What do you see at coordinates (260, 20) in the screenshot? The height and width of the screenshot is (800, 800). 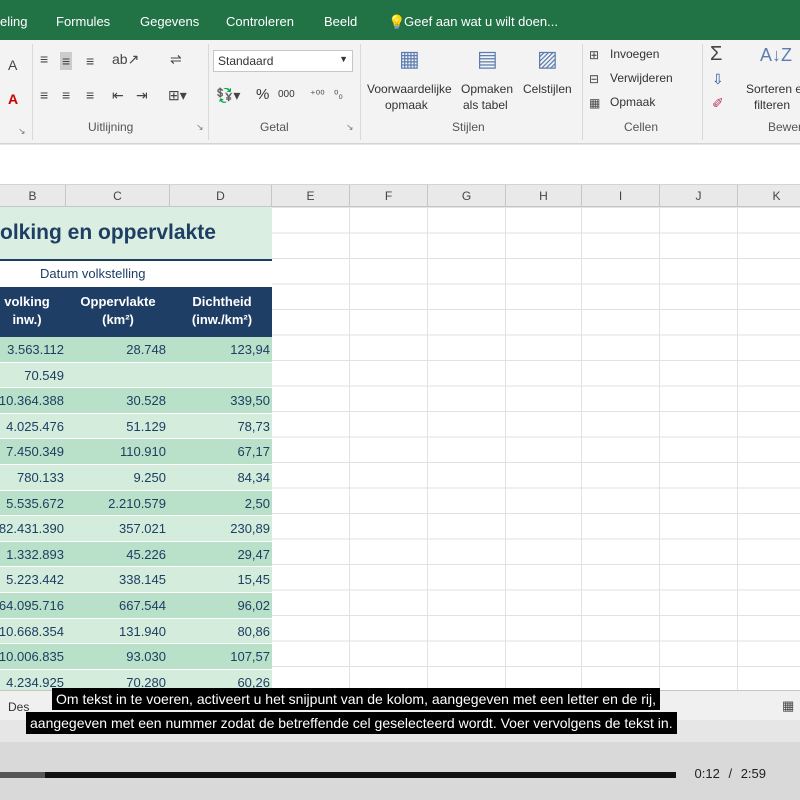 I see `tab-review: Controleren` at bounding box center [260, 20].